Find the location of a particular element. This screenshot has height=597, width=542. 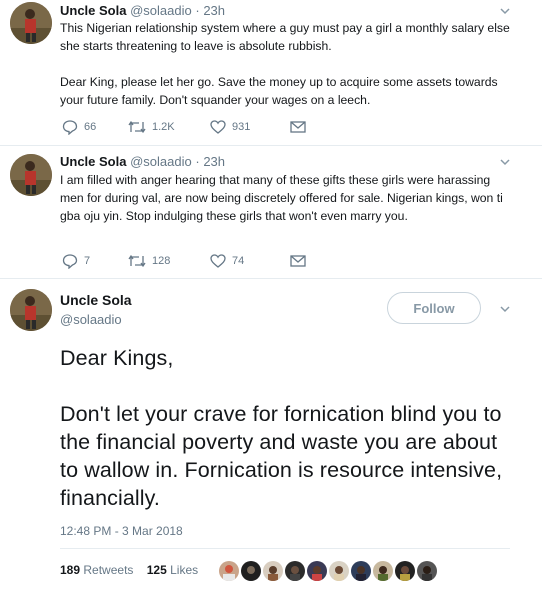

like-button: 931 is located at coordinates (250, 127).